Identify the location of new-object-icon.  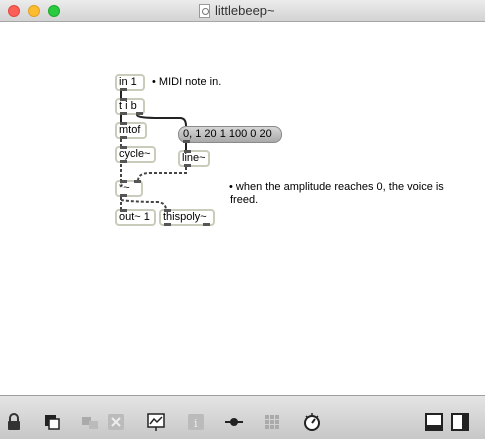
(52, 422).